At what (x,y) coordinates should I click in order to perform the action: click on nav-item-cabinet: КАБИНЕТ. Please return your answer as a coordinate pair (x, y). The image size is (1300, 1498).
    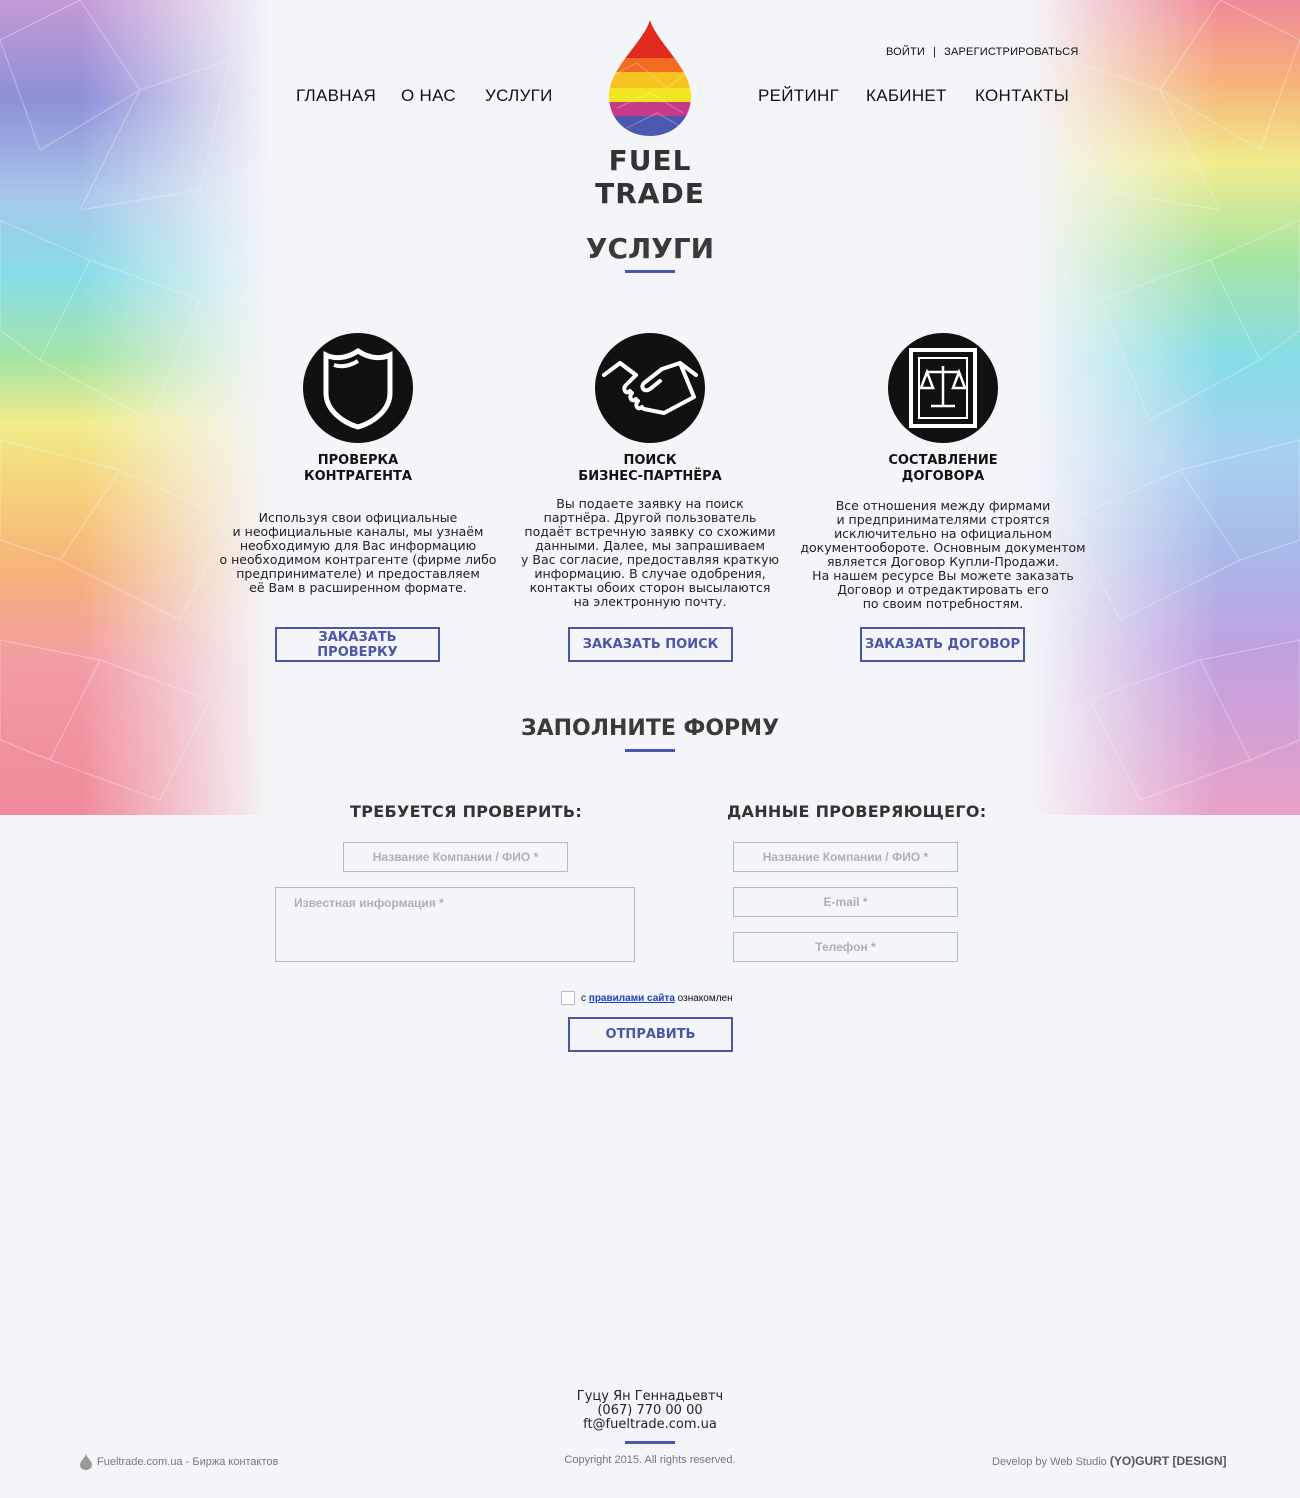
    Looking at the image, I should click on (906, 96).